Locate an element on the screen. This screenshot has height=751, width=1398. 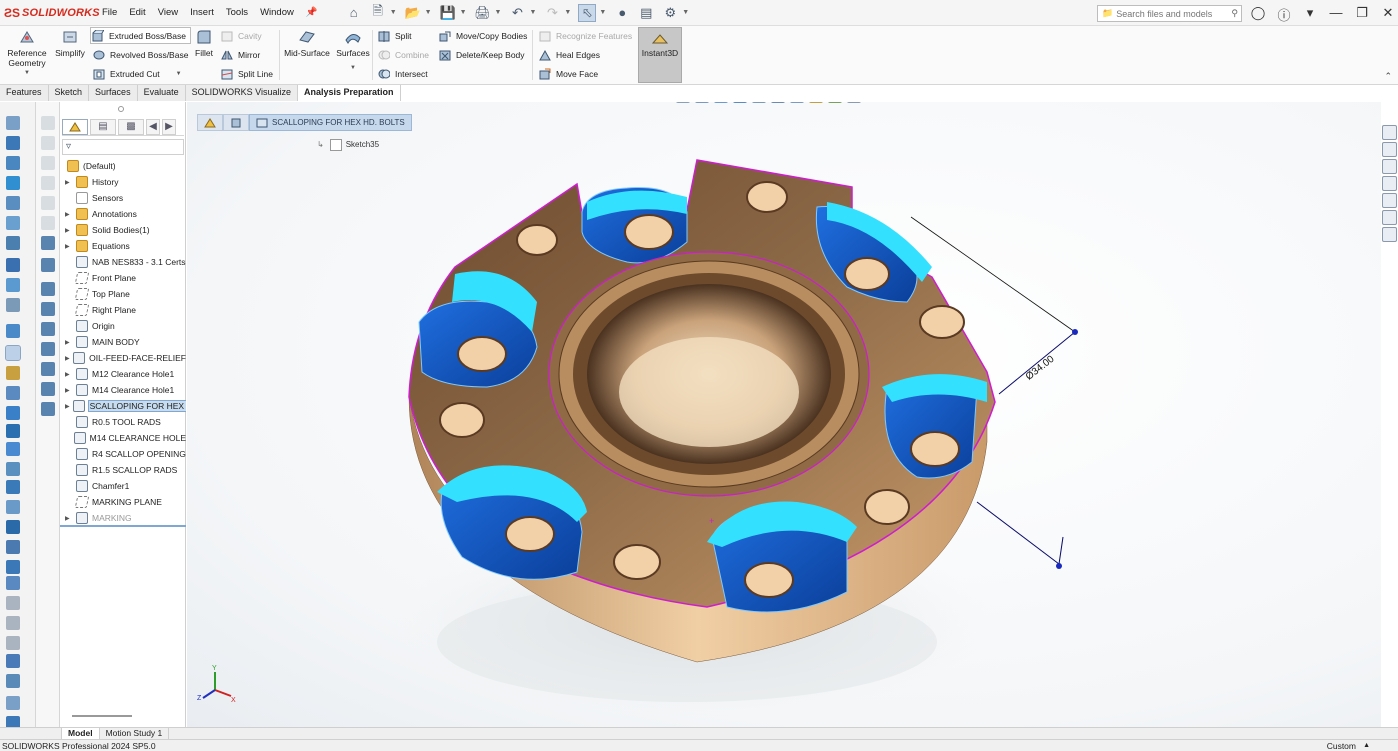
search-icon: ⚲ is located at coordinates (1234, 13).